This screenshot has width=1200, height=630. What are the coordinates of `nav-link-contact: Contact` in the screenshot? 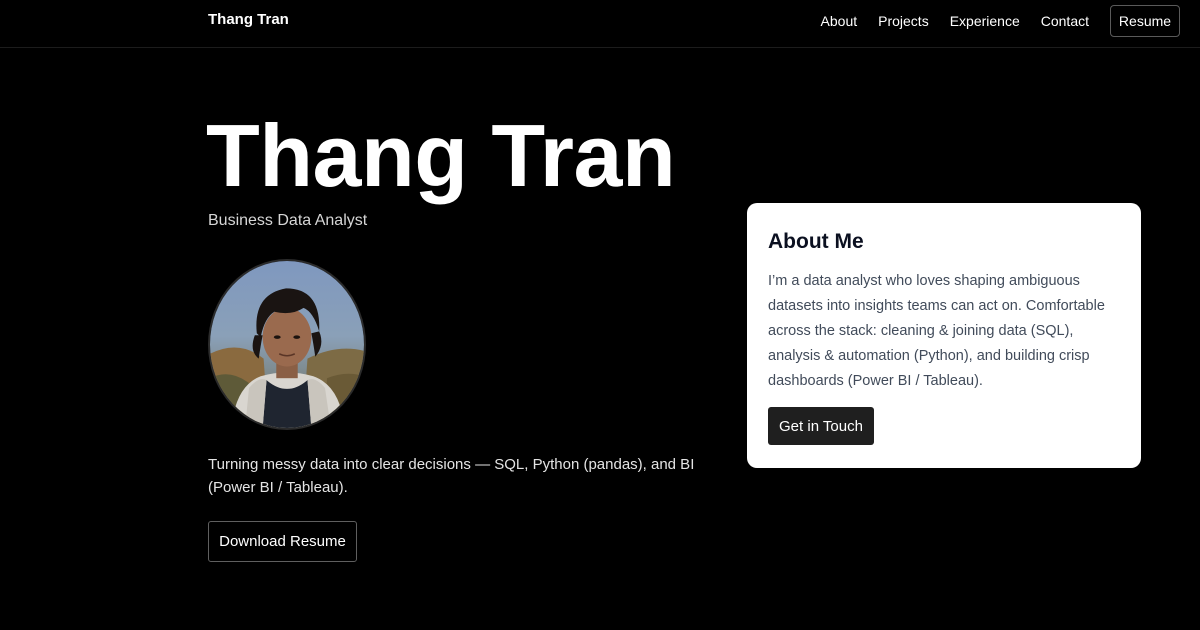 It's located at (1065, 21).